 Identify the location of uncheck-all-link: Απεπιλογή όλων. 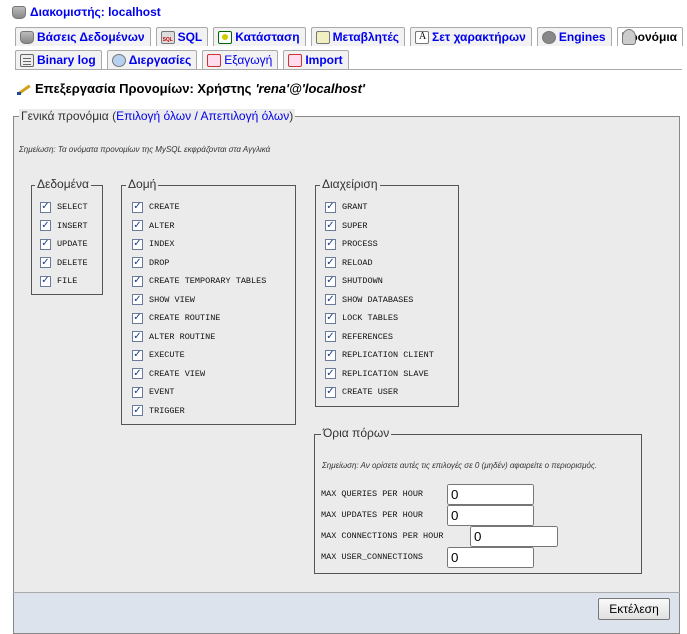
(245, 116).